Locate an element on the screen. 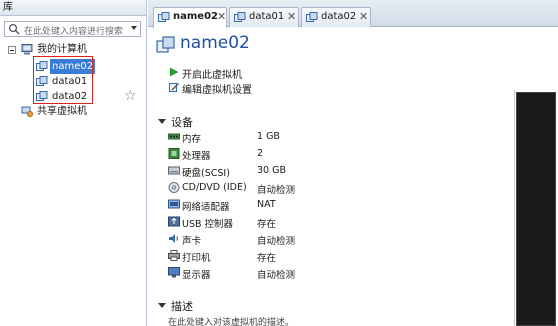 This screenshot has width=558, height=326. device-name: 处理器 is located at coordinates (196, 156).